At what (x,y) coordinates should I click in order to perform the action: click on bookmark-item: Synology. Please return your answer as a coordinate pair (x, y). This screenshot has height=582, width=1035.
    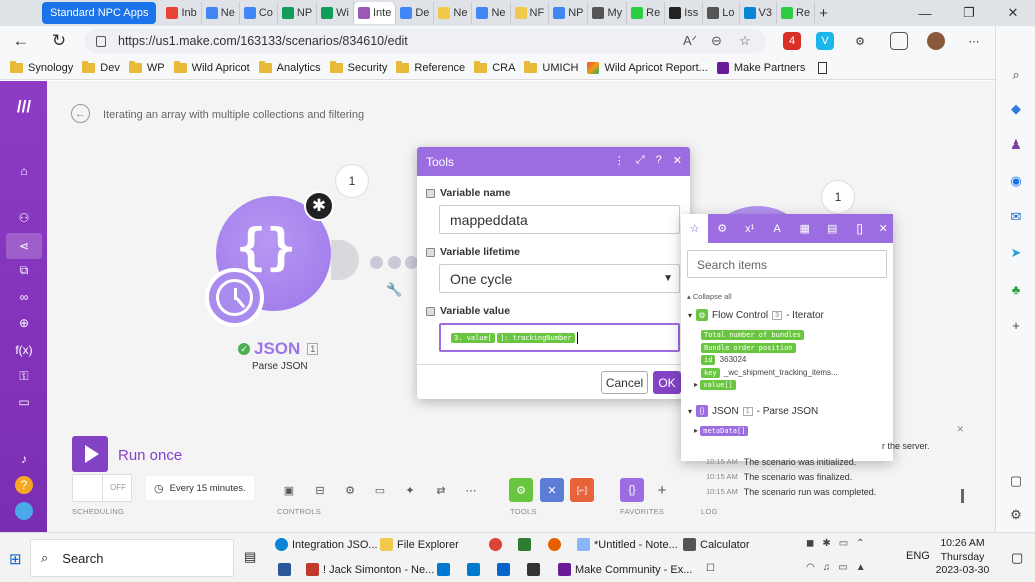
    Looking at the image, I should click on (46, 67).